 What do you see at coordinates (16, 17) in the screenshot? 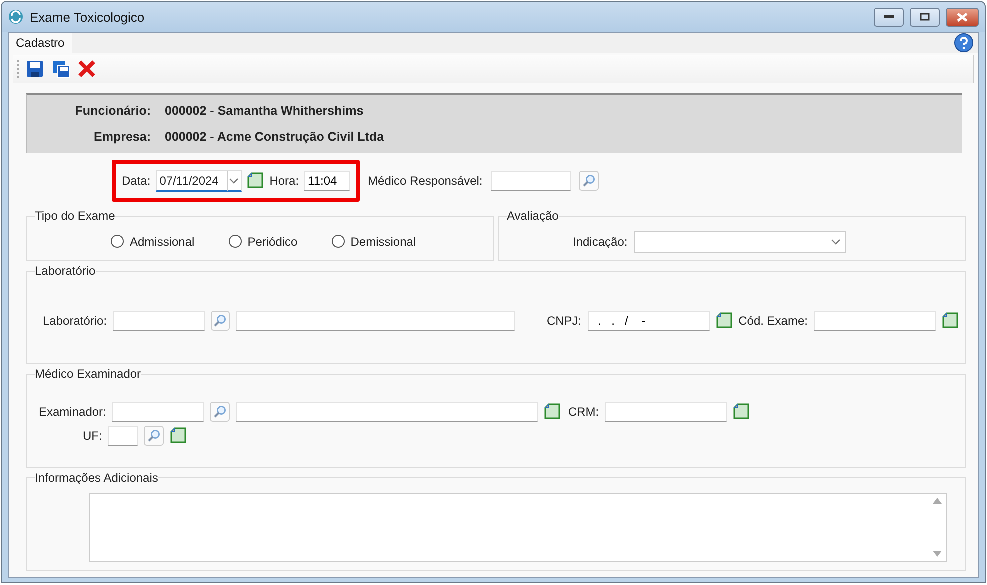
I see `app-icon` at bounding box center [16, 17].